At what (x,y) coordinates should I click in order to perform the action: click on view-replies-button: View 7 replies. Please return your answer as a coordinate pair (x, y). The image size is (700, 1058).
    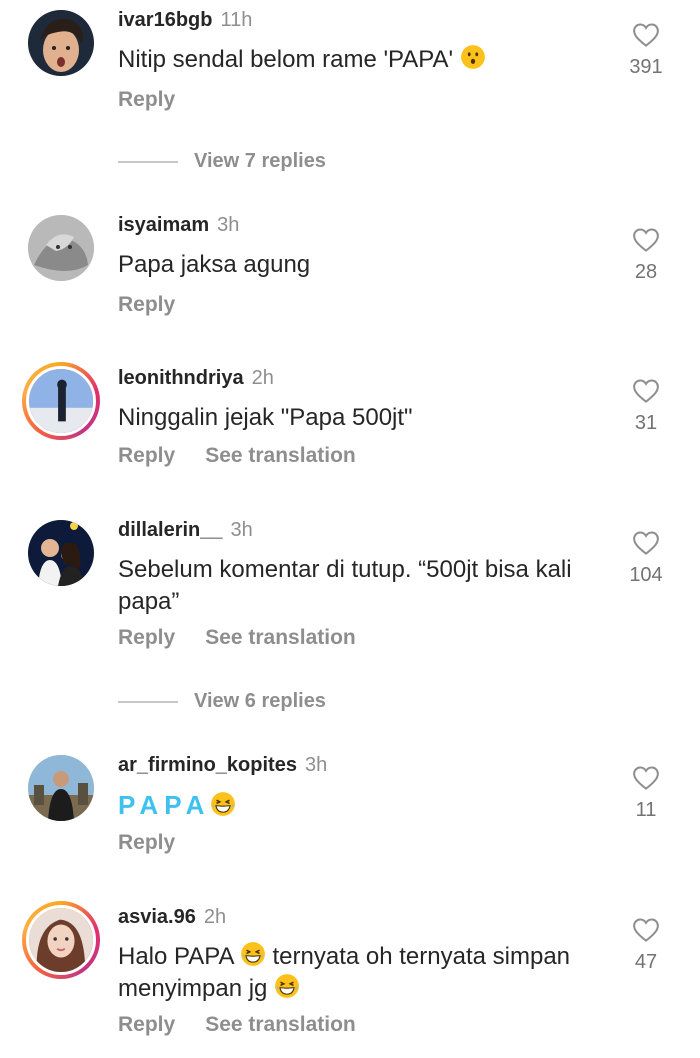
    Looking at the image, I should click on (222, 161).